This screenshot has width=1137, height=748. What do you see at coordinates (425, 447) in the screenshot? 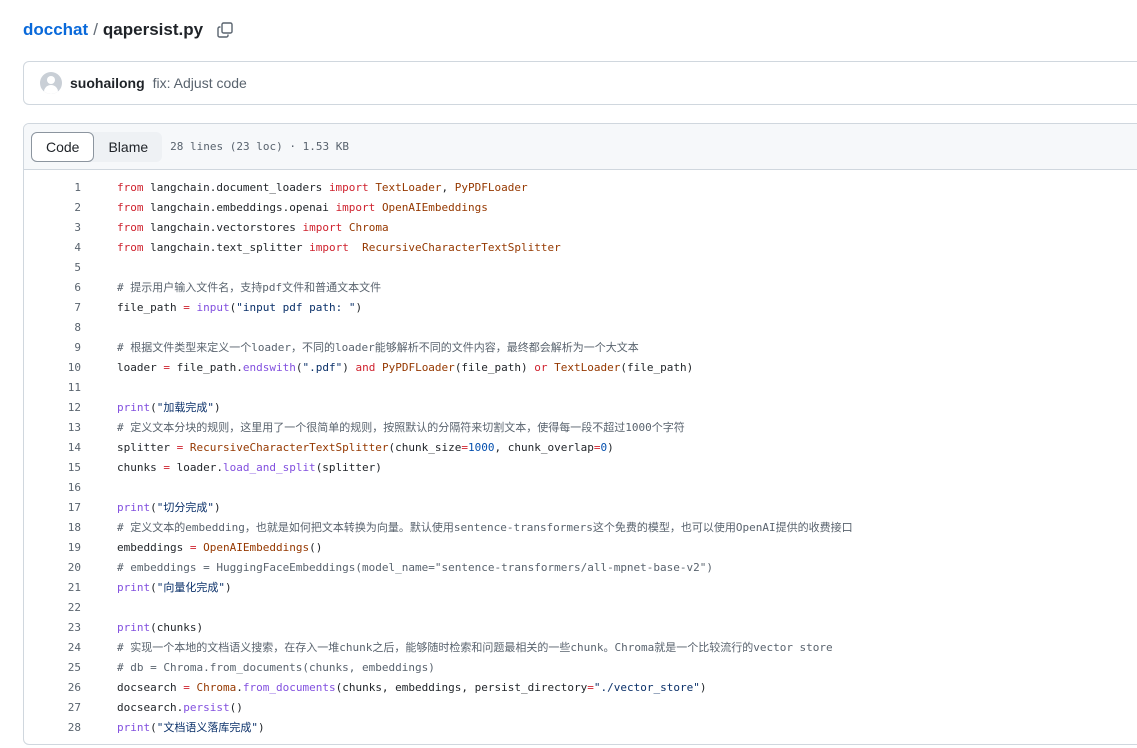
I see `code-token: (chunk_size` at bounding box center [425, 447].